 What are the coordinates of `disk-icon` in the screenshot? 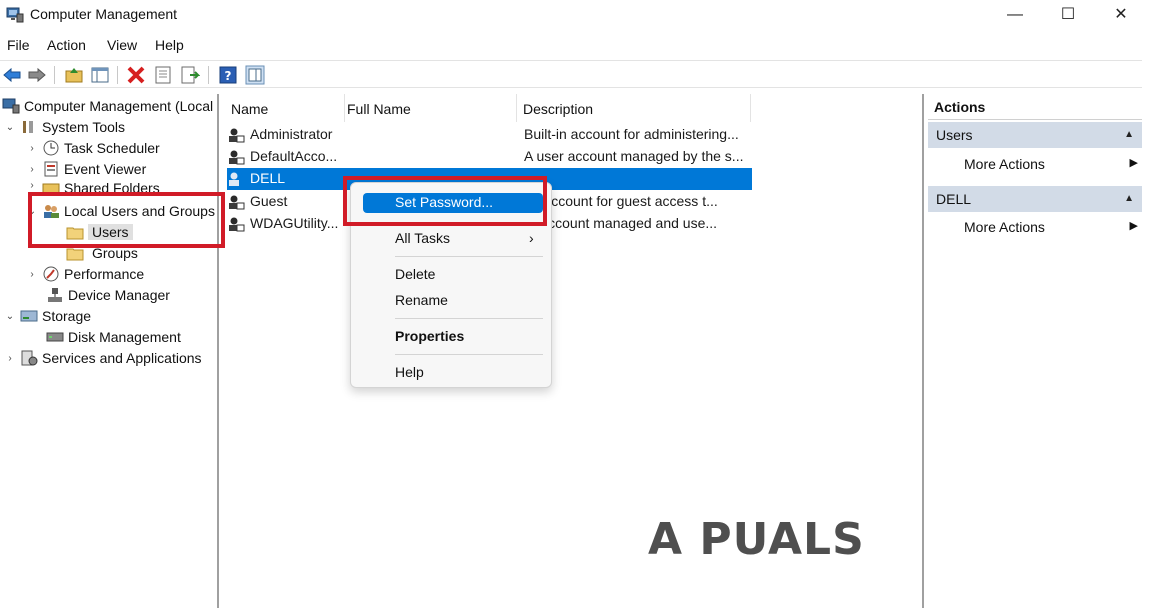 It's located at (55, 337).